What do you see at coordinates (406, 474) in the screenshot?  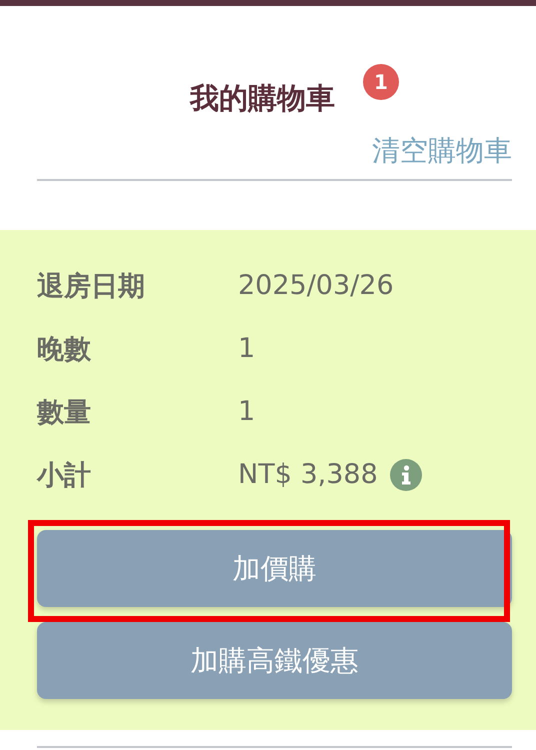 I see `info-icon` at bounding box center [406, 474].